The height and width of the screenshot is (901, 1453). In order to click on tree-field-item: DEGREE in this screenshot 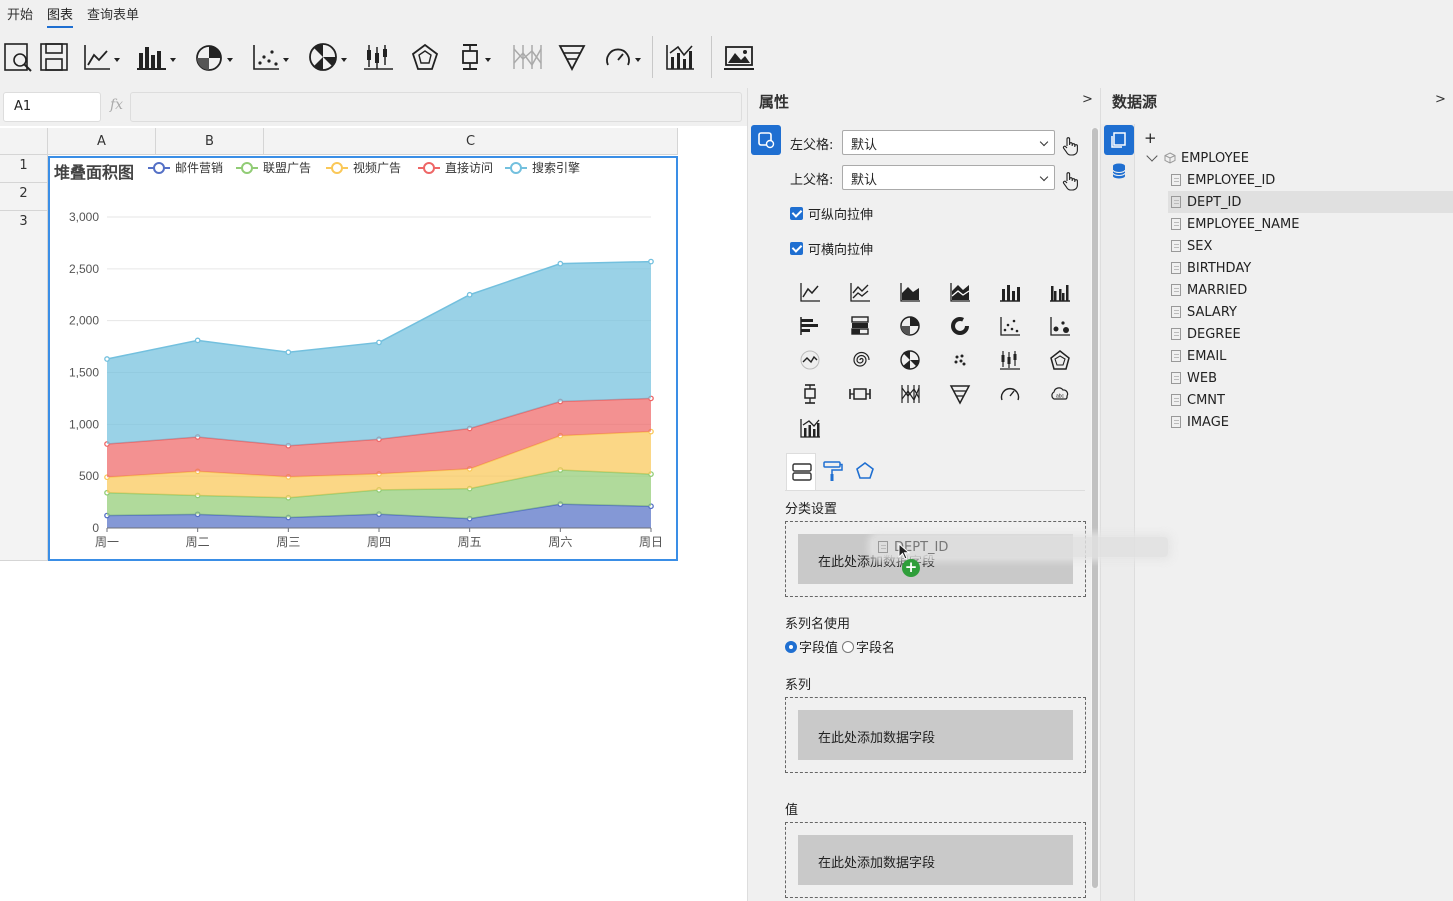, I will do `click(1310, 334)`.